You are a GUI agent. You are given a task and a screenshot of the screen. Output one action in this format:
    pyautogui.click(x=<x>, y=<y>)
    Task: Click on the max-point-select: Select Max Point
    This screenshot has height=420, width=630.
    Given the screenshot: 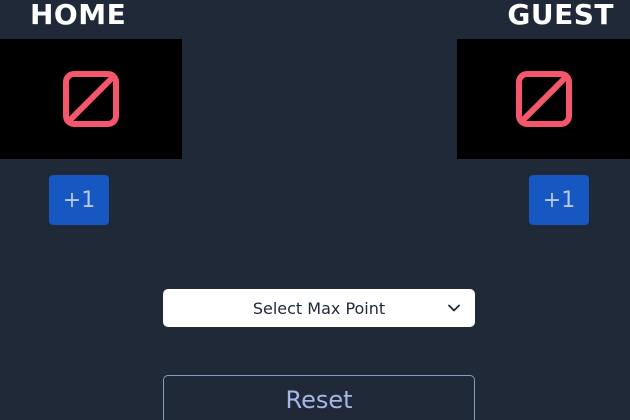 What is the action you would take?
    pyautogui.click(x=319, y=308)
    